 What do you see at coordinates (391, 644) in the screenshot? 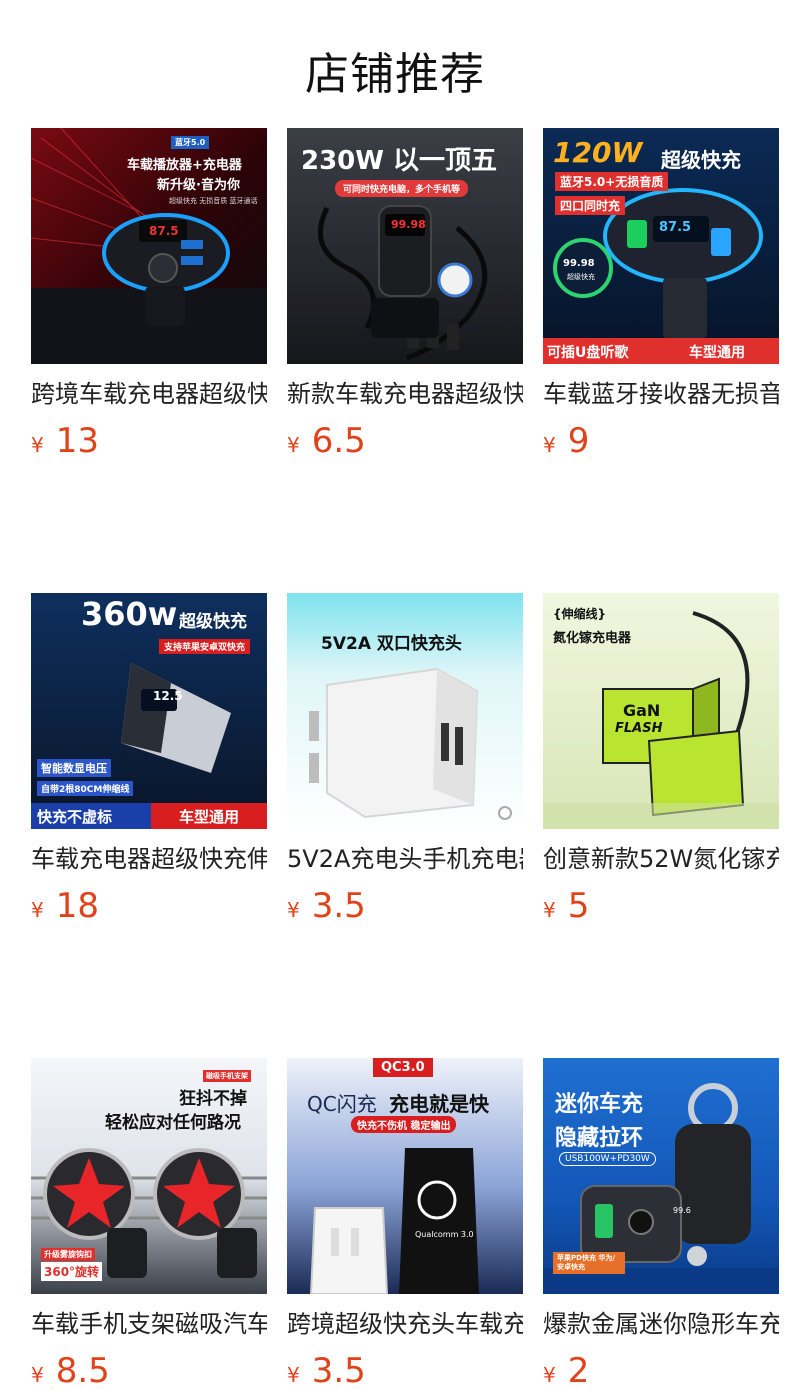
I see `image-headline: 5V2A 双口快充头` at bounding box center [391, 644].